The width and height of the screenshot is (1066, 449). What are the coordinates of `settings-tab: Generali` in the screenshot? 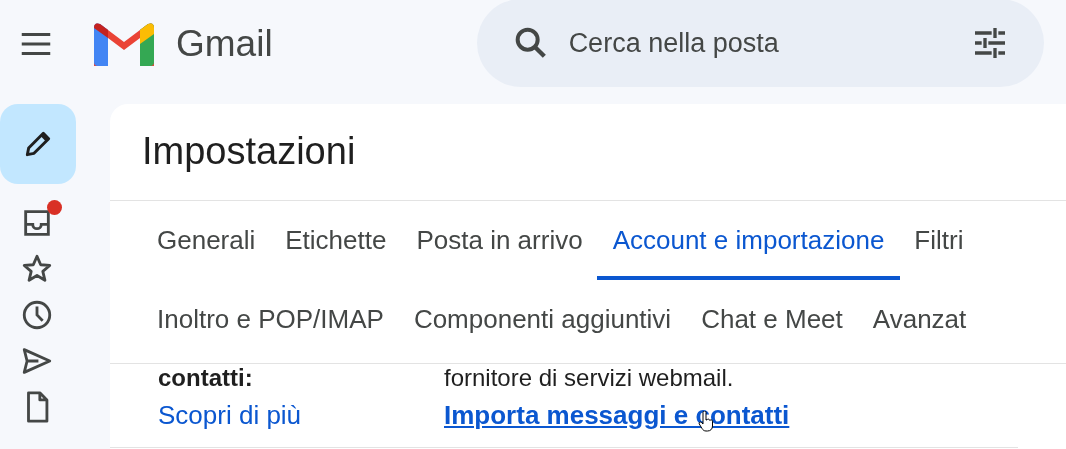 It's located at (214, 240).